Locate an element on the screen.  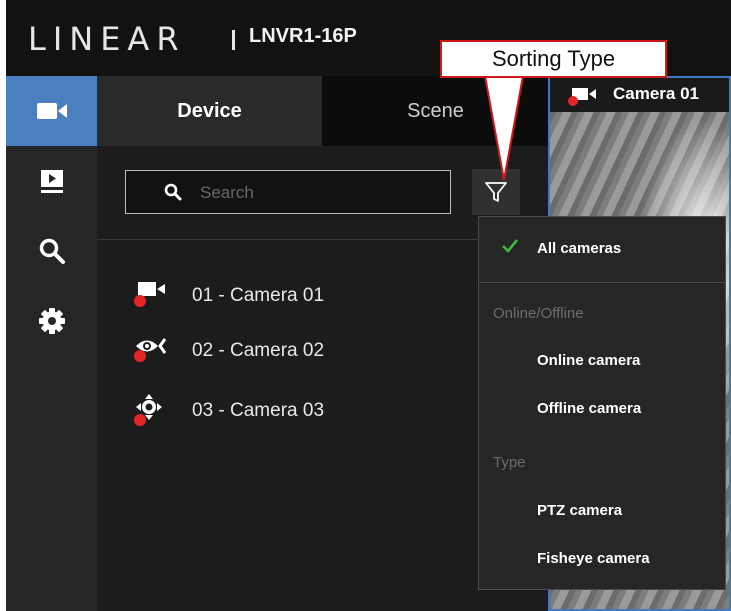
tab-scene: Scene is located at coordinates (435, 111).